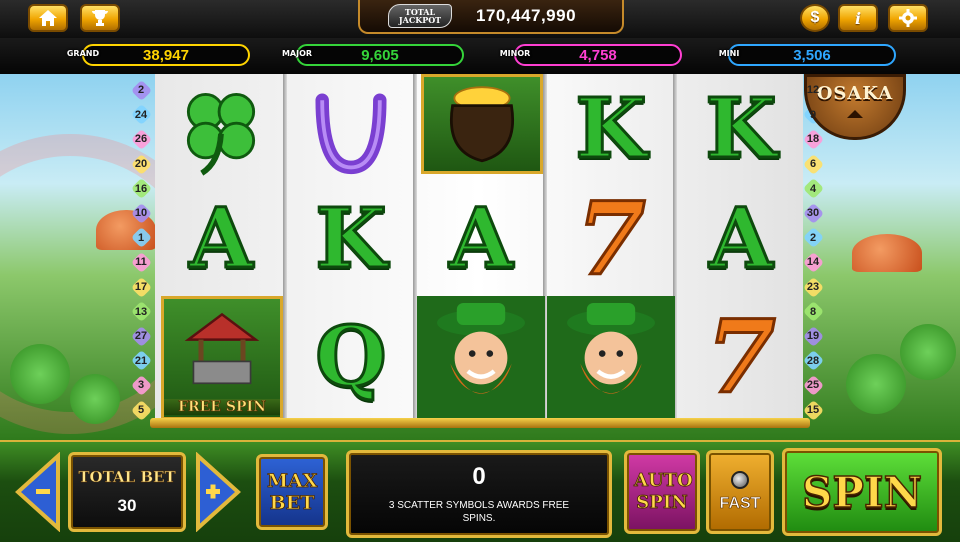 This screenshot has width=960, height=542. What do you see at coordinates (141, 164) in the screenshot?
I see `payline-number: 20` at bounding box center [141, 164].